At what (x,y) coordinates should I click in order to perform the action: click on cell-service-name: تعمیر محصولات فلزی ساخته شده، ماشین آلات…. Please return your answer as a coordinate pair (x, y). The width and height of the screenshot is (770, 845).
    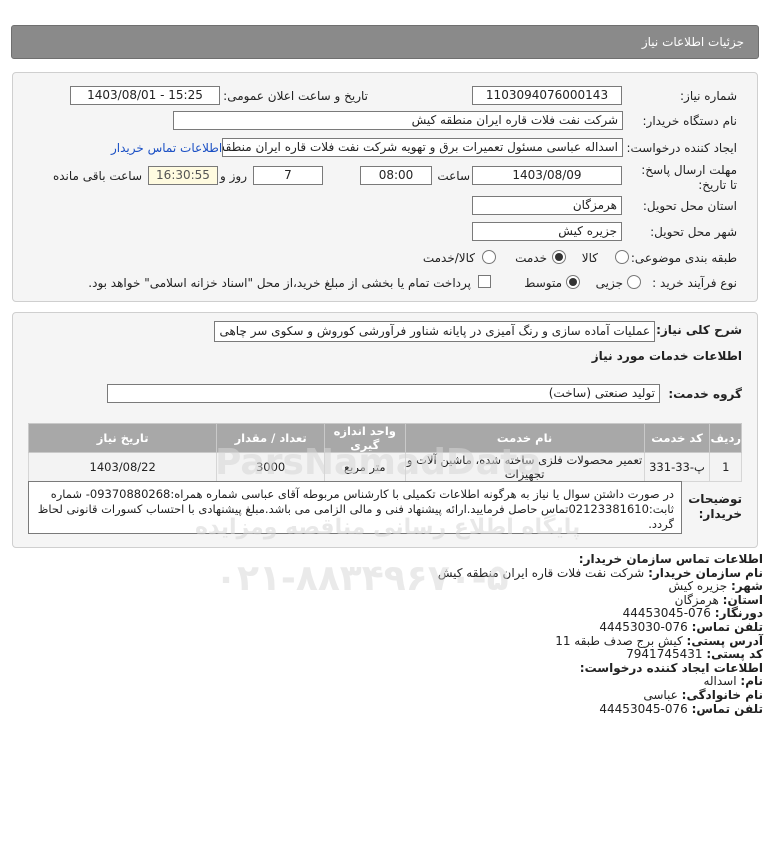
    Looking at the image, I should click on (524, 467).